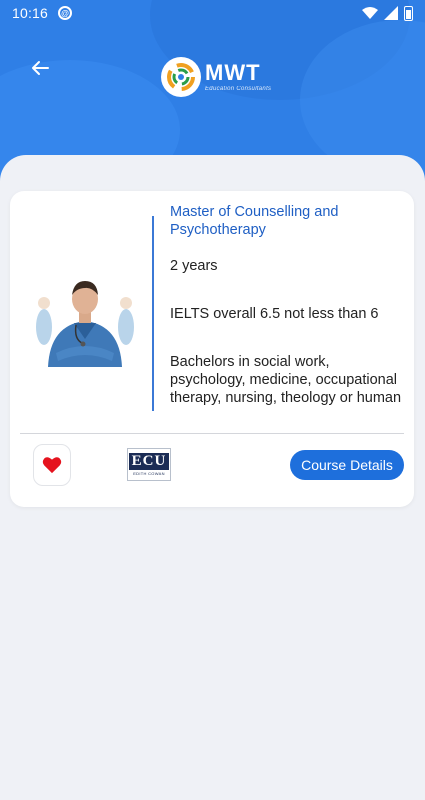  Describe the element at coordinates (347, 465) in the screenshot. I see `course-details-button: Course Details` at that location.